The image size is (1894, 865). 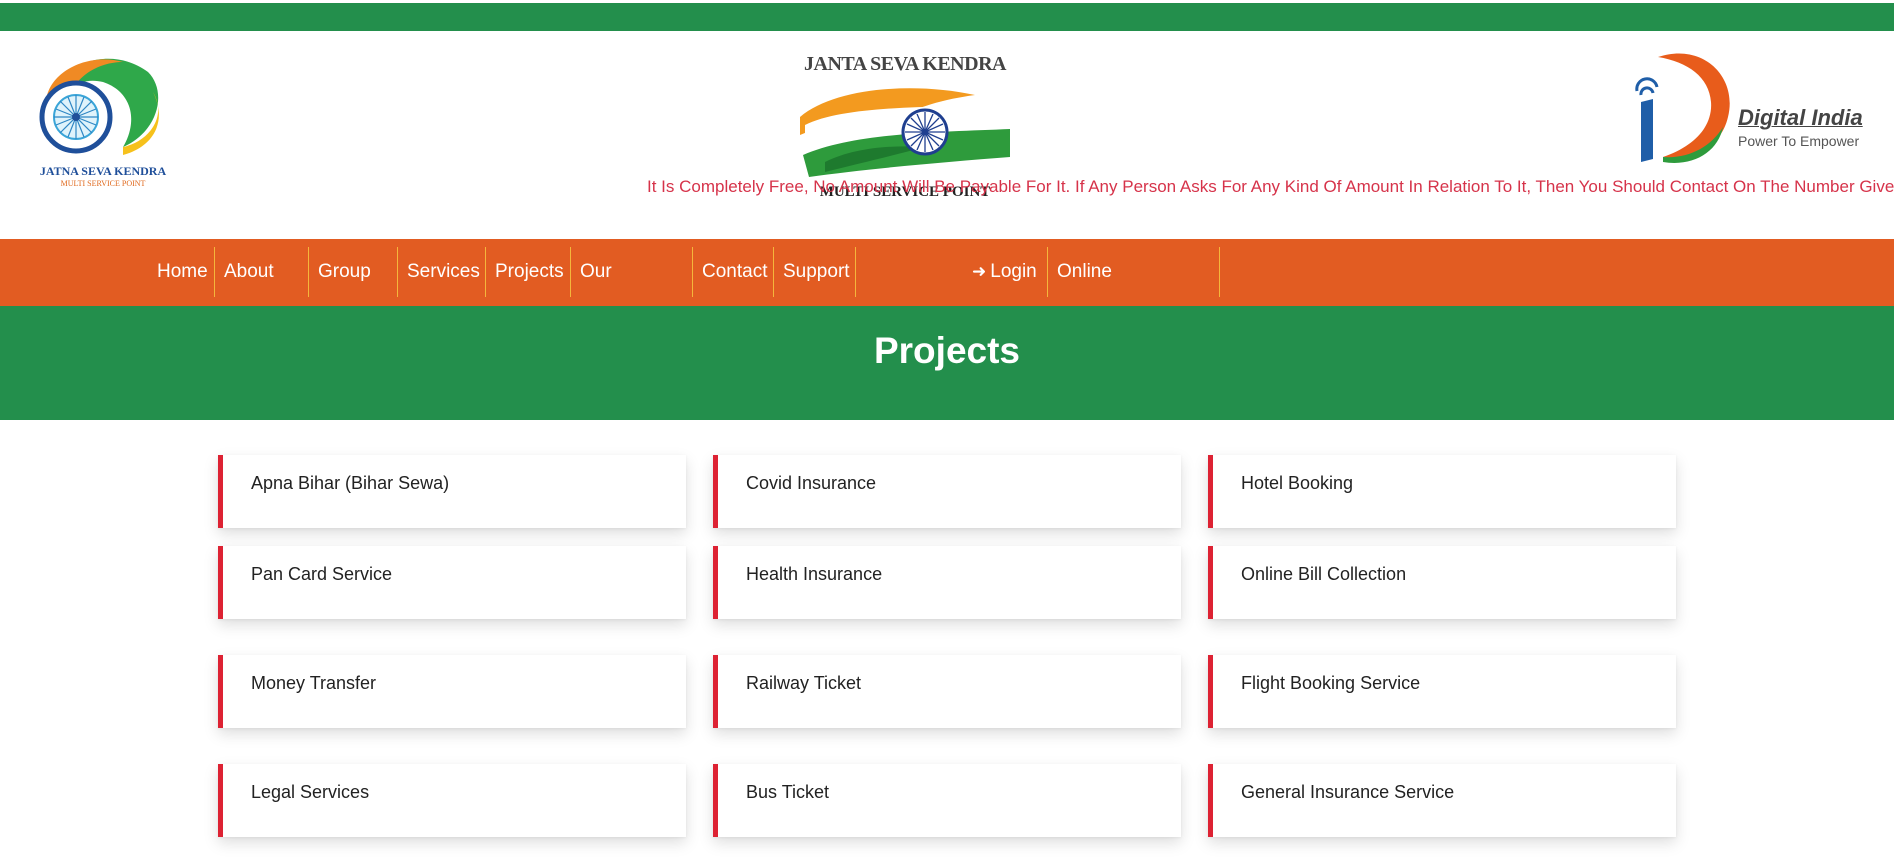 I want to click on nav-support: Support, so click(x=815, y=272).